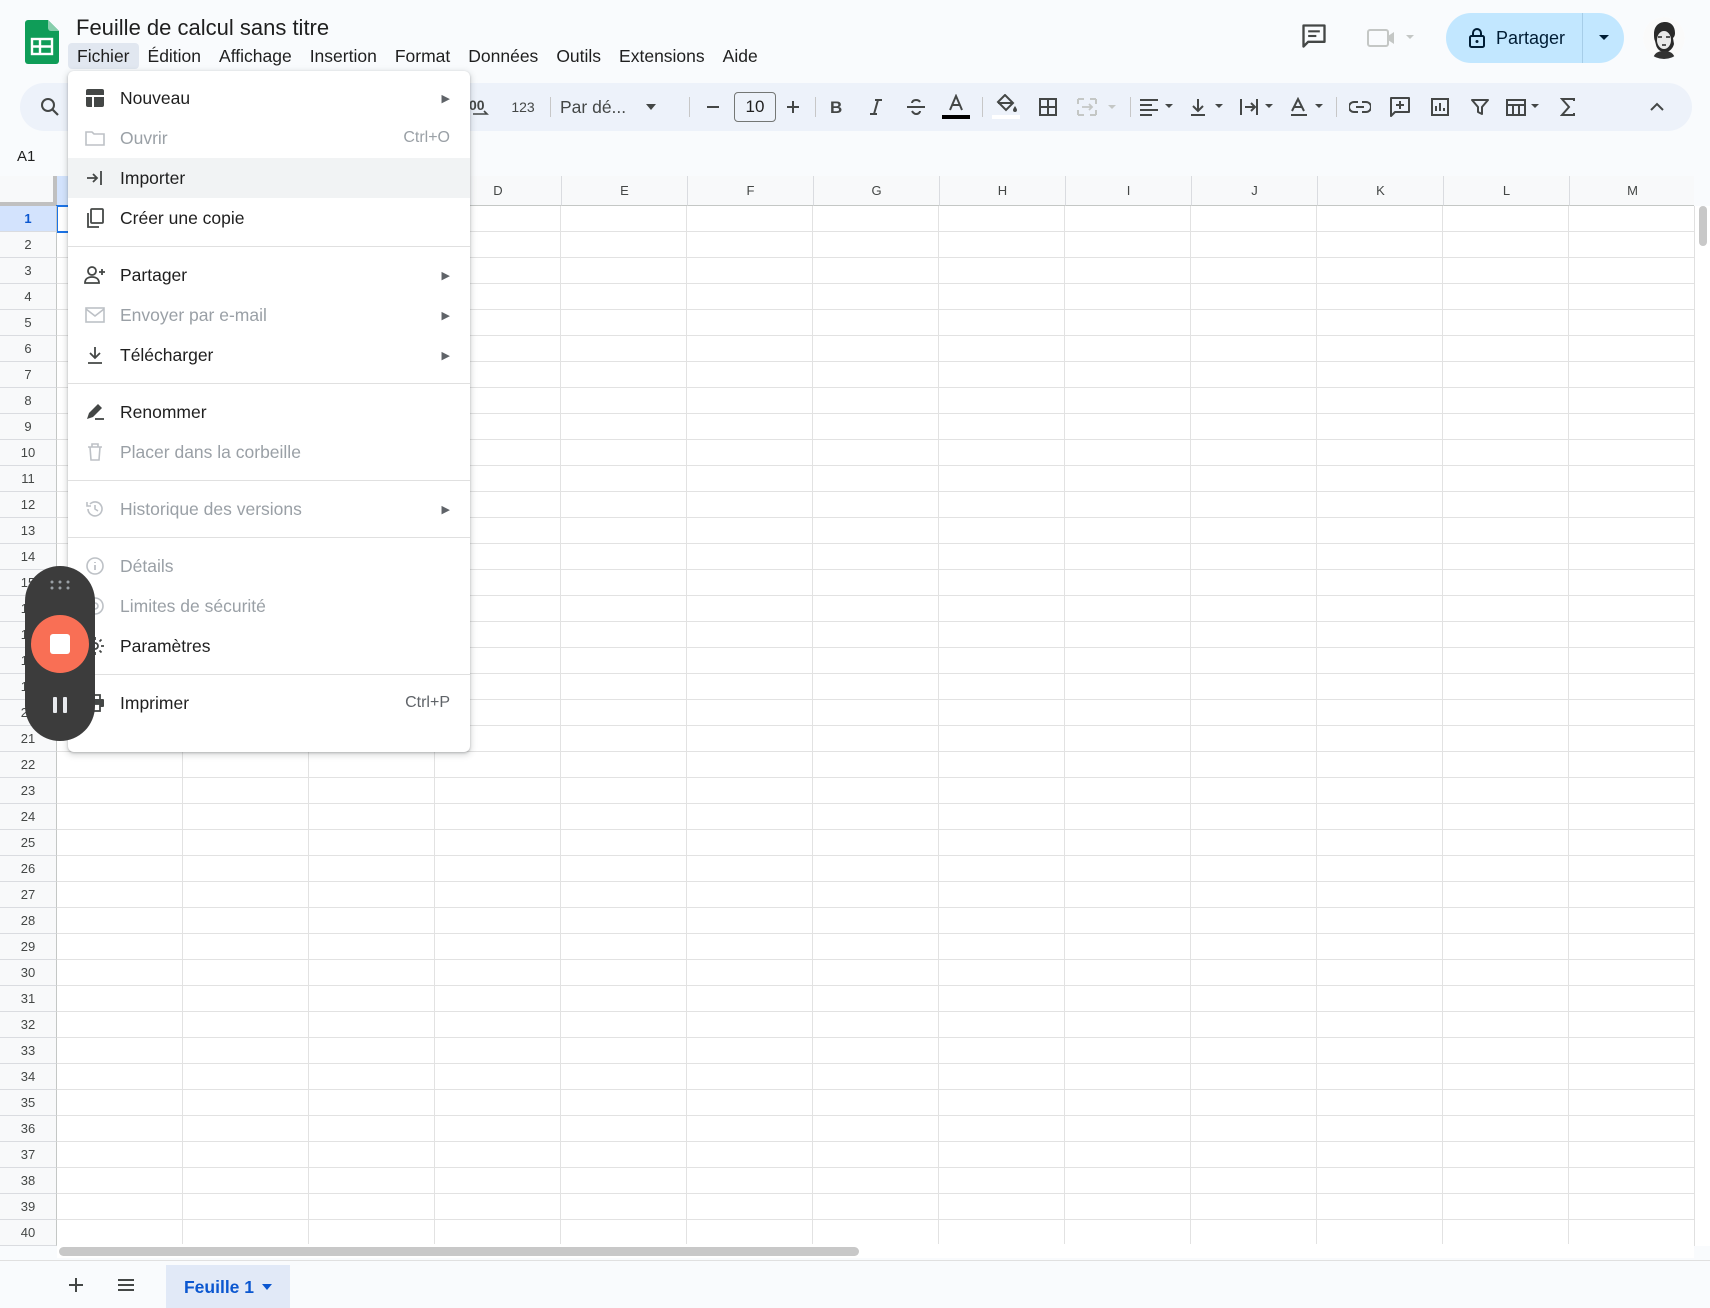 This screenshot has width=1710, height=1308. I want to click on menu-item-version-history: Historique des versions ▶, so click(269, 509).